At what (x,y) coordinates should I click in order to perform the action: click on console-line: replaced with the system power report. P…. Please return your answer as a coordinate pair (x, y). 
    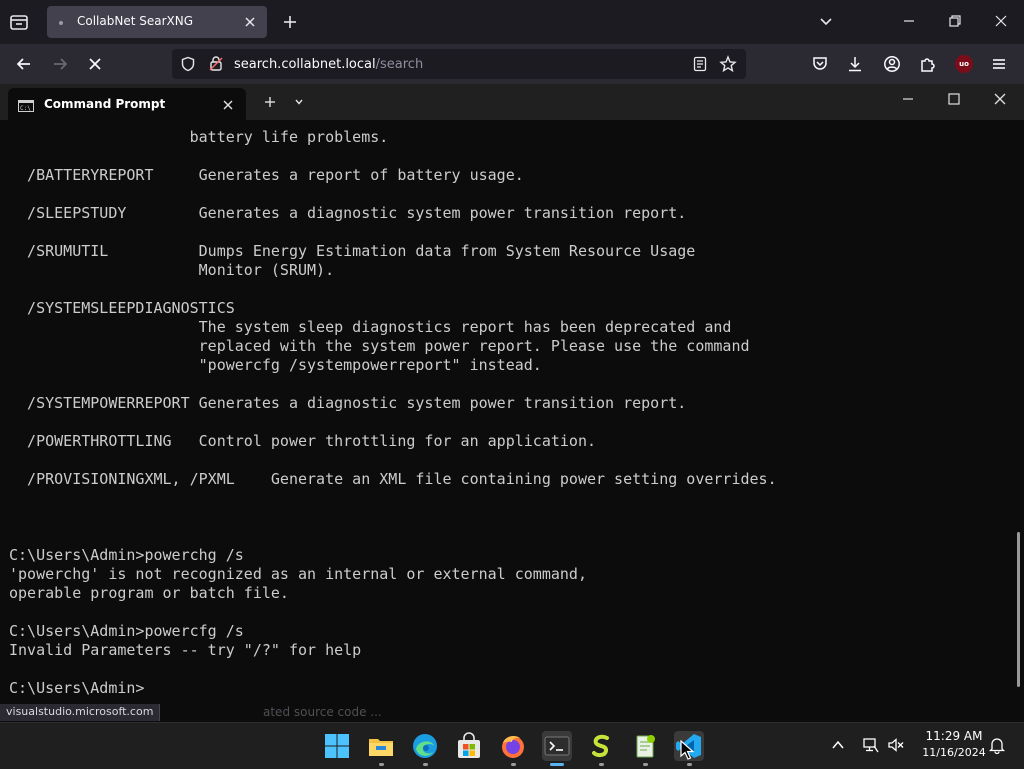
    Looking at the image, I should click on (379, 346).